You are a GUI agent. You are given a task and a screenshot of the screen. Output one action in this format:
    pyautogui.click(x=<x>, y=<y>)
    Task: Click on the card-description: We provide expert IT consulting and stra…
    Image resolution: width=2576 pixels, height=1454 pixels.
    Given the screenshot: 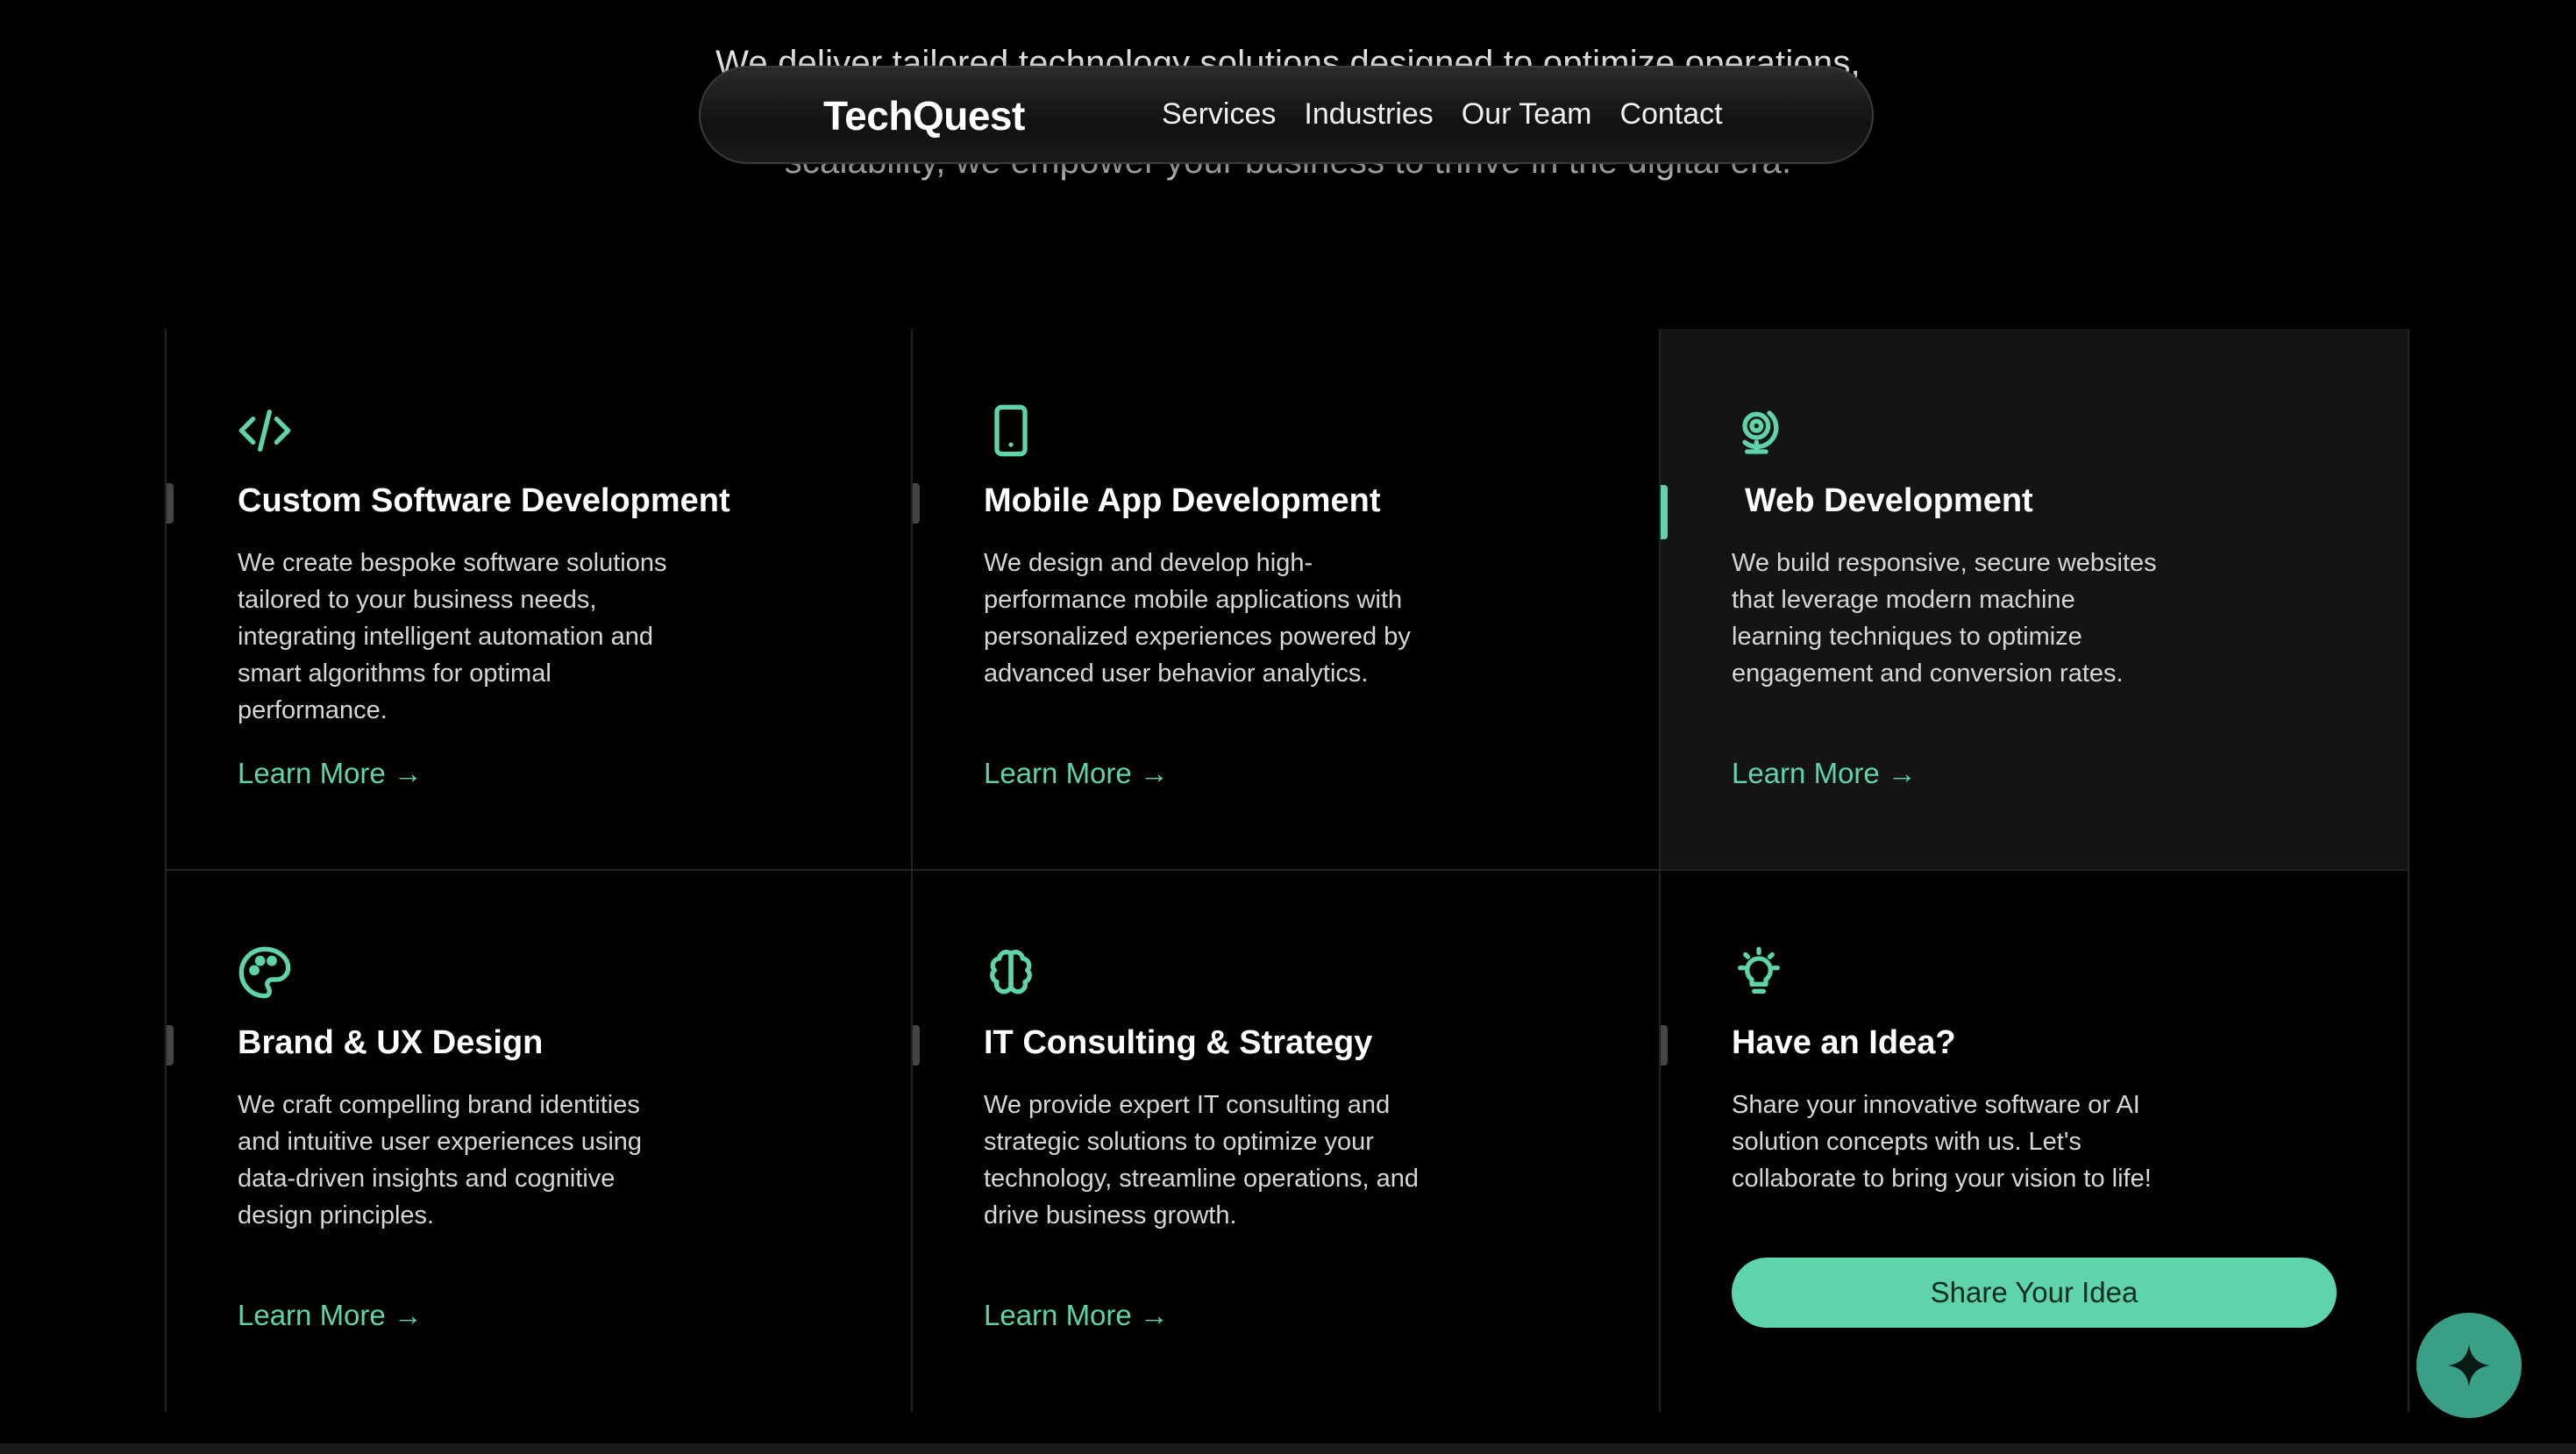 What is the action you would take?
    pyautogui.click(x=1201, y=1160)
    